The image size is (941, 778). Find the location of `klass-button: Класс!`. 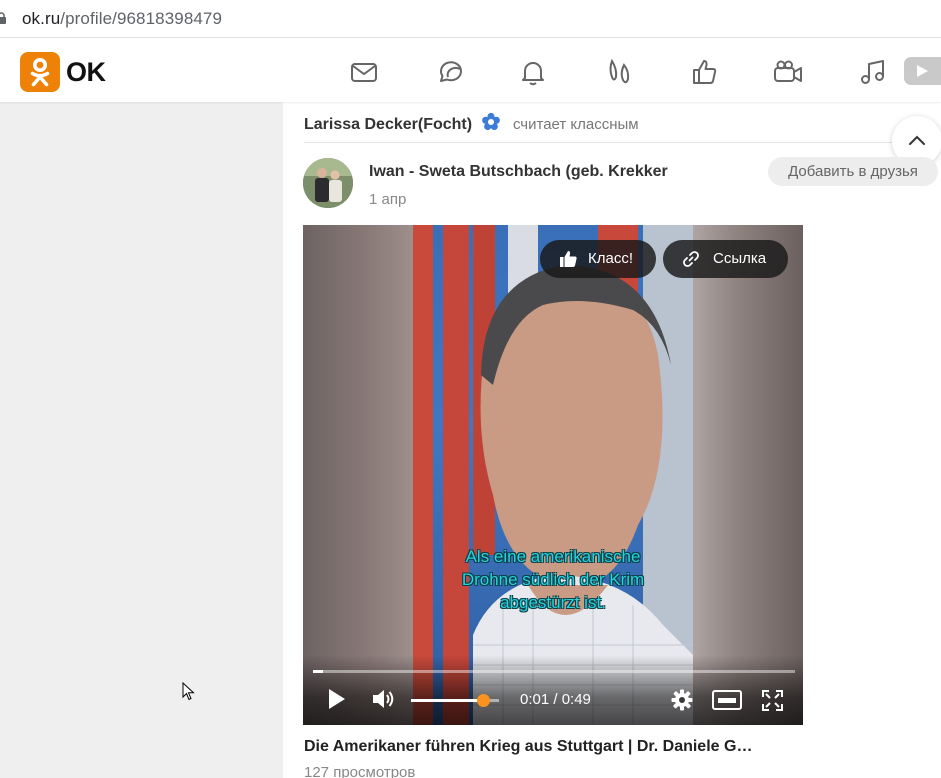

klass-button: Класс! is located at coordinates (598, 259).